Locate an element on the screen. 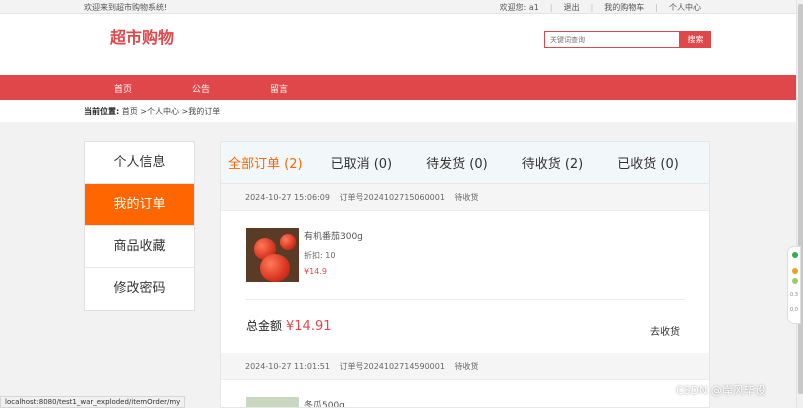 The image size is (803, 408). watermark: CSDN @岸风毕设 is located at coordinates (721, 390).